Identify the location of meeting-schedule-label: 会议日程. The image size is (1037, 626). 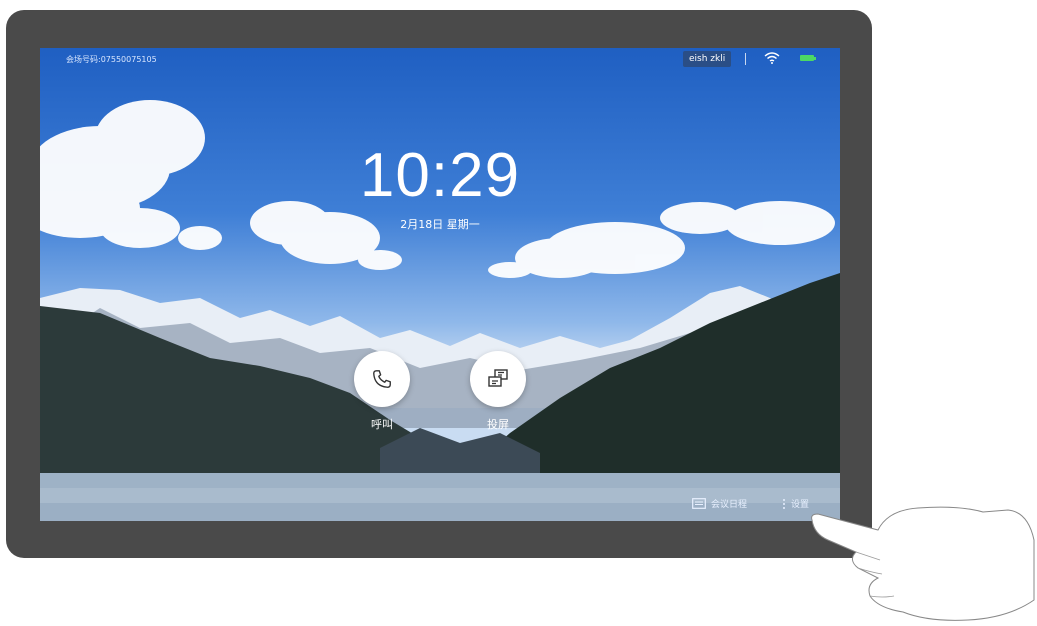
(729, 505).